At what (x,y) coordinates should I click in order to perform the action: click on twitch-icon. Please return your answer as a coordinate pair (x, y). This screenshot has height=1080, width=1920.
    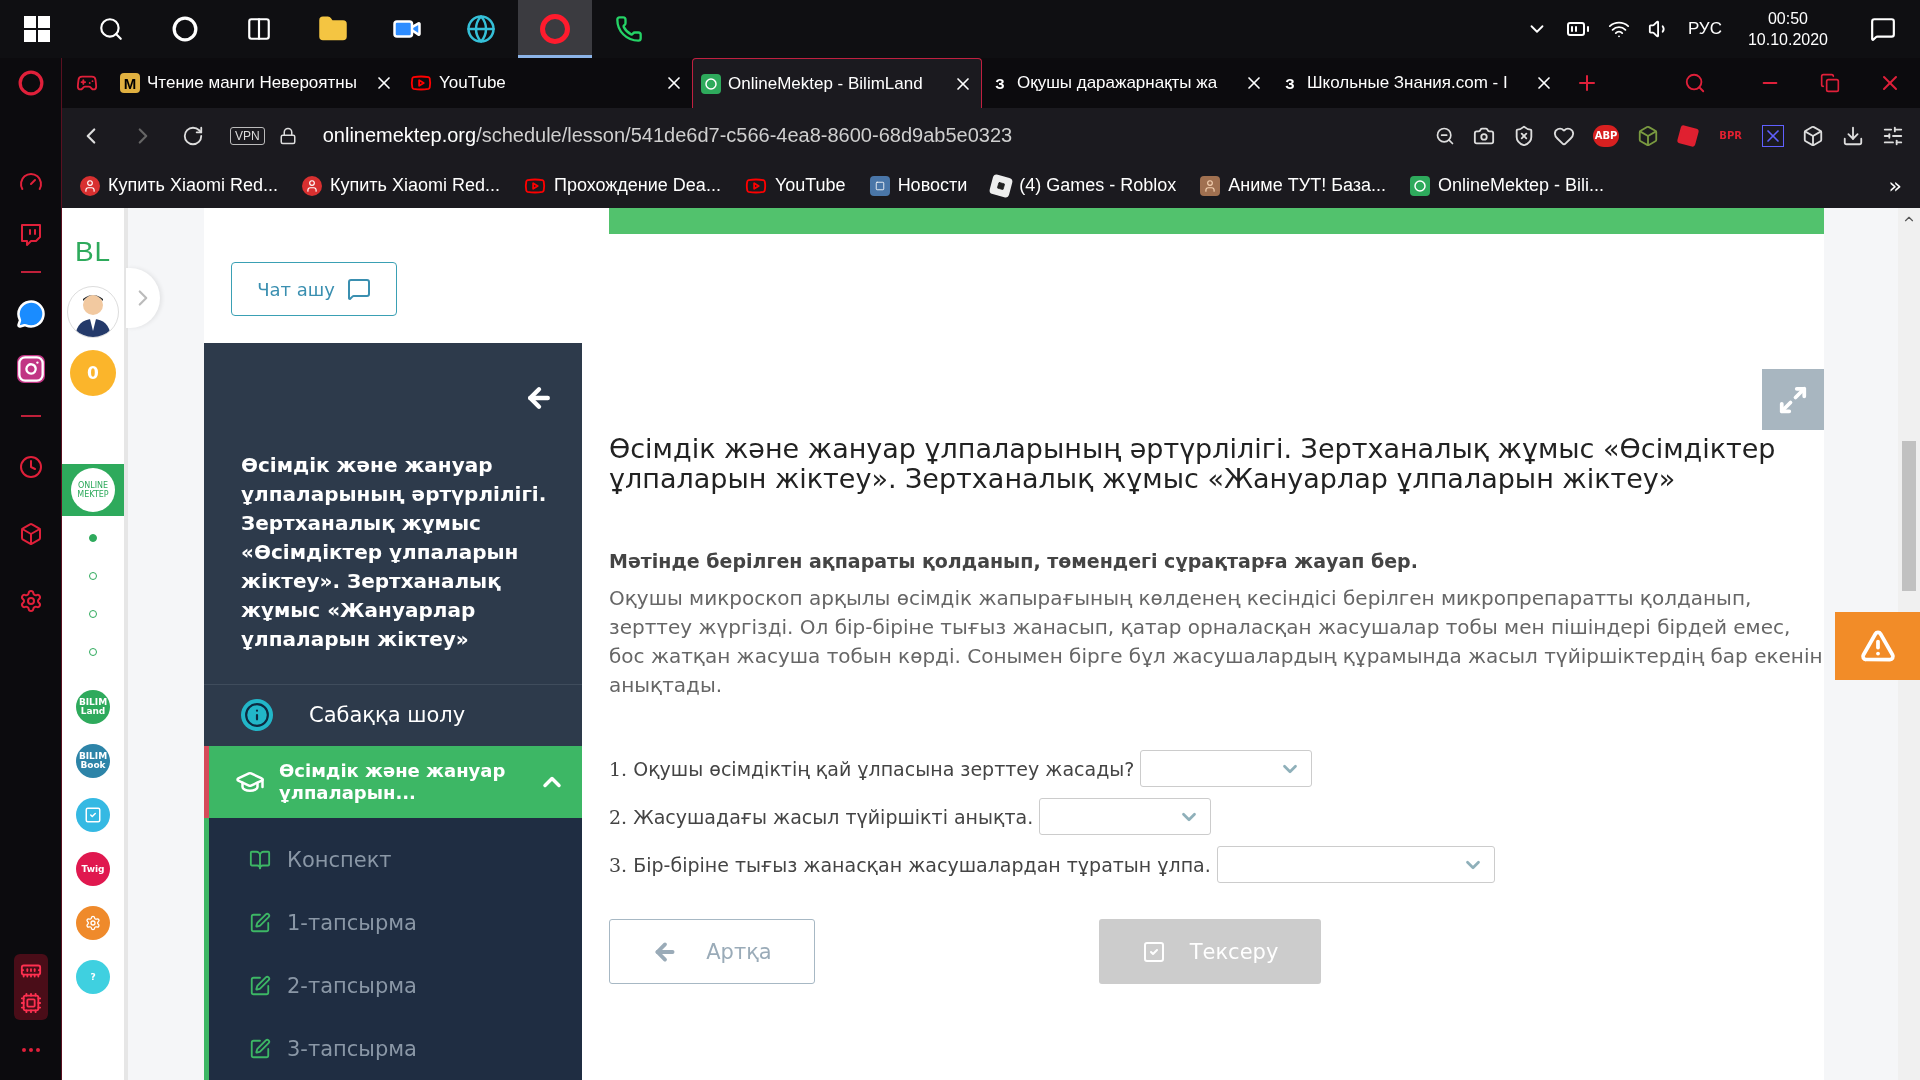
    Looking at the image, I should click on (30, 235).